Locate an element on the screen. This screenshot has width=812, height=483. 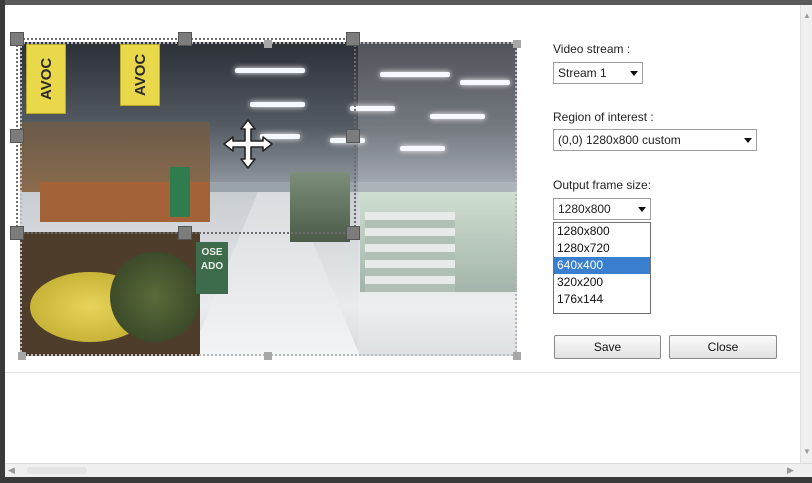
horizontal-scrollbar: ◀ ▶ is located at coordinates (408, 470).